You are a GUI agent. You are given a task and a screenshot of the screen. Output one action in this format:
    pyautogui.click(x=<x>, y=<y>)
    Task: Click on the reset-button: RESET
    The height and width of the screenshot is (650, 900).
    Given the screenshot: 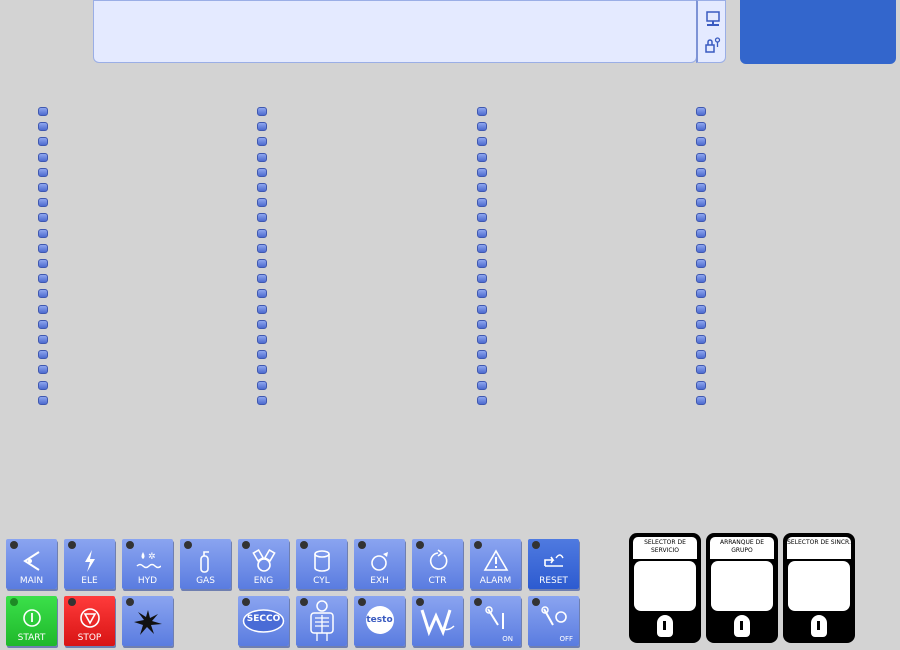 What is the action you would take?
    pyautogui.click(x=553, y=564)
    